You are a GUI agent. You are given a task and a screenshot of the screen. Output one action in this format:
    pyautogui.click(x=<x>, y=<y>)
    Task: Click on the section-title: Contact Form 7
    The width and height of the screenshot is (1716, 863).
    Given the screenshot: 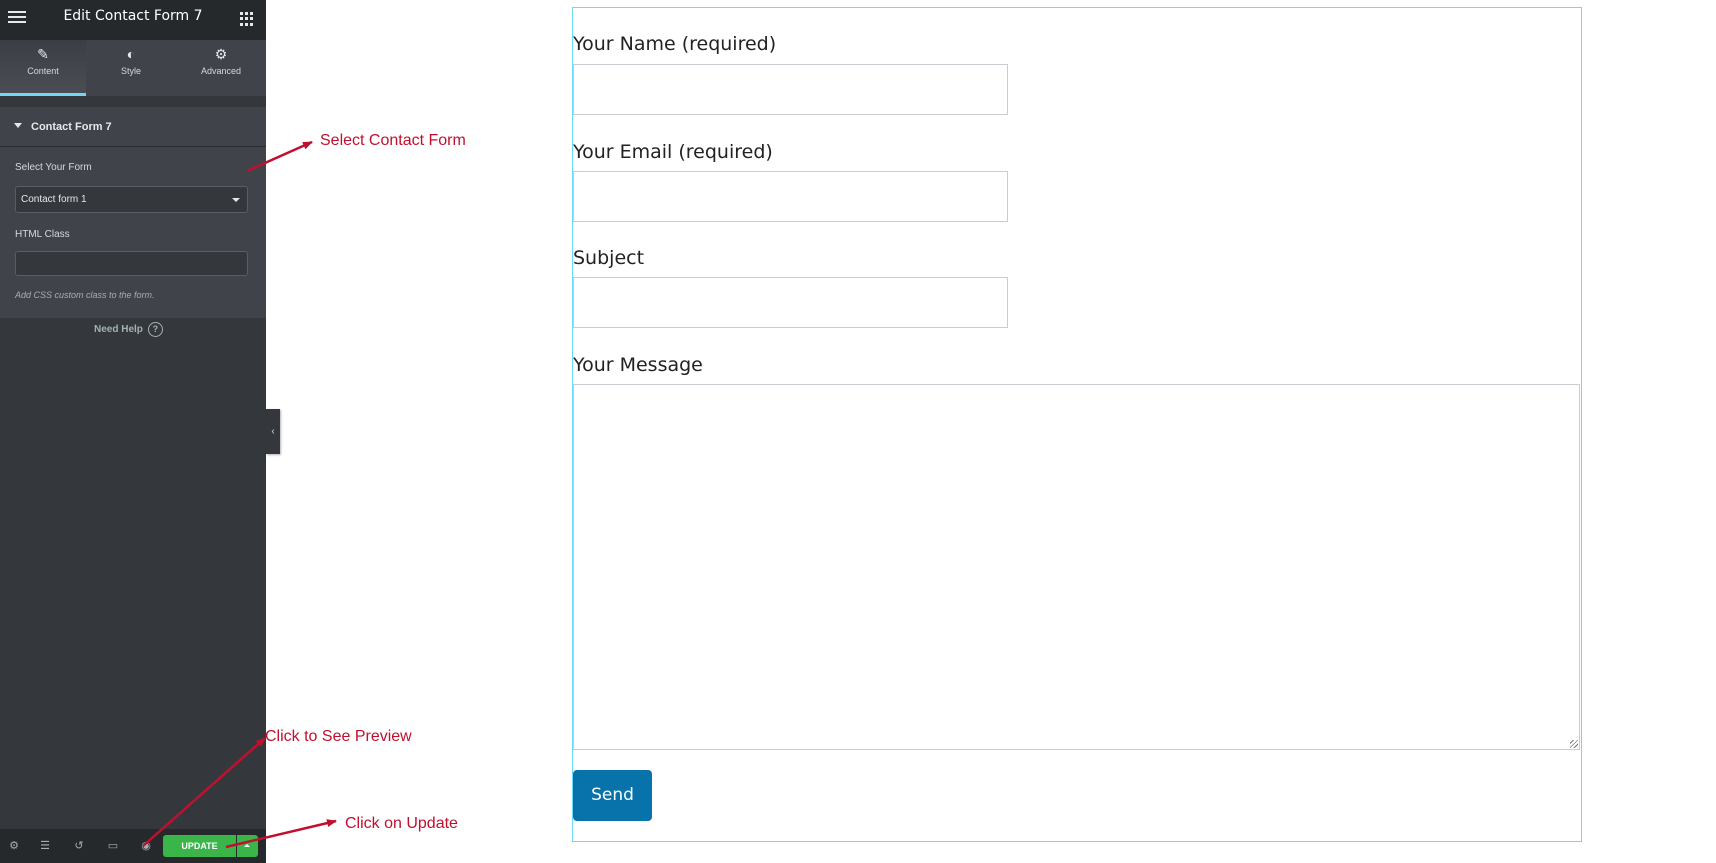 What is the action you would take?
    pyautogui.click(x=71, y=127)
    